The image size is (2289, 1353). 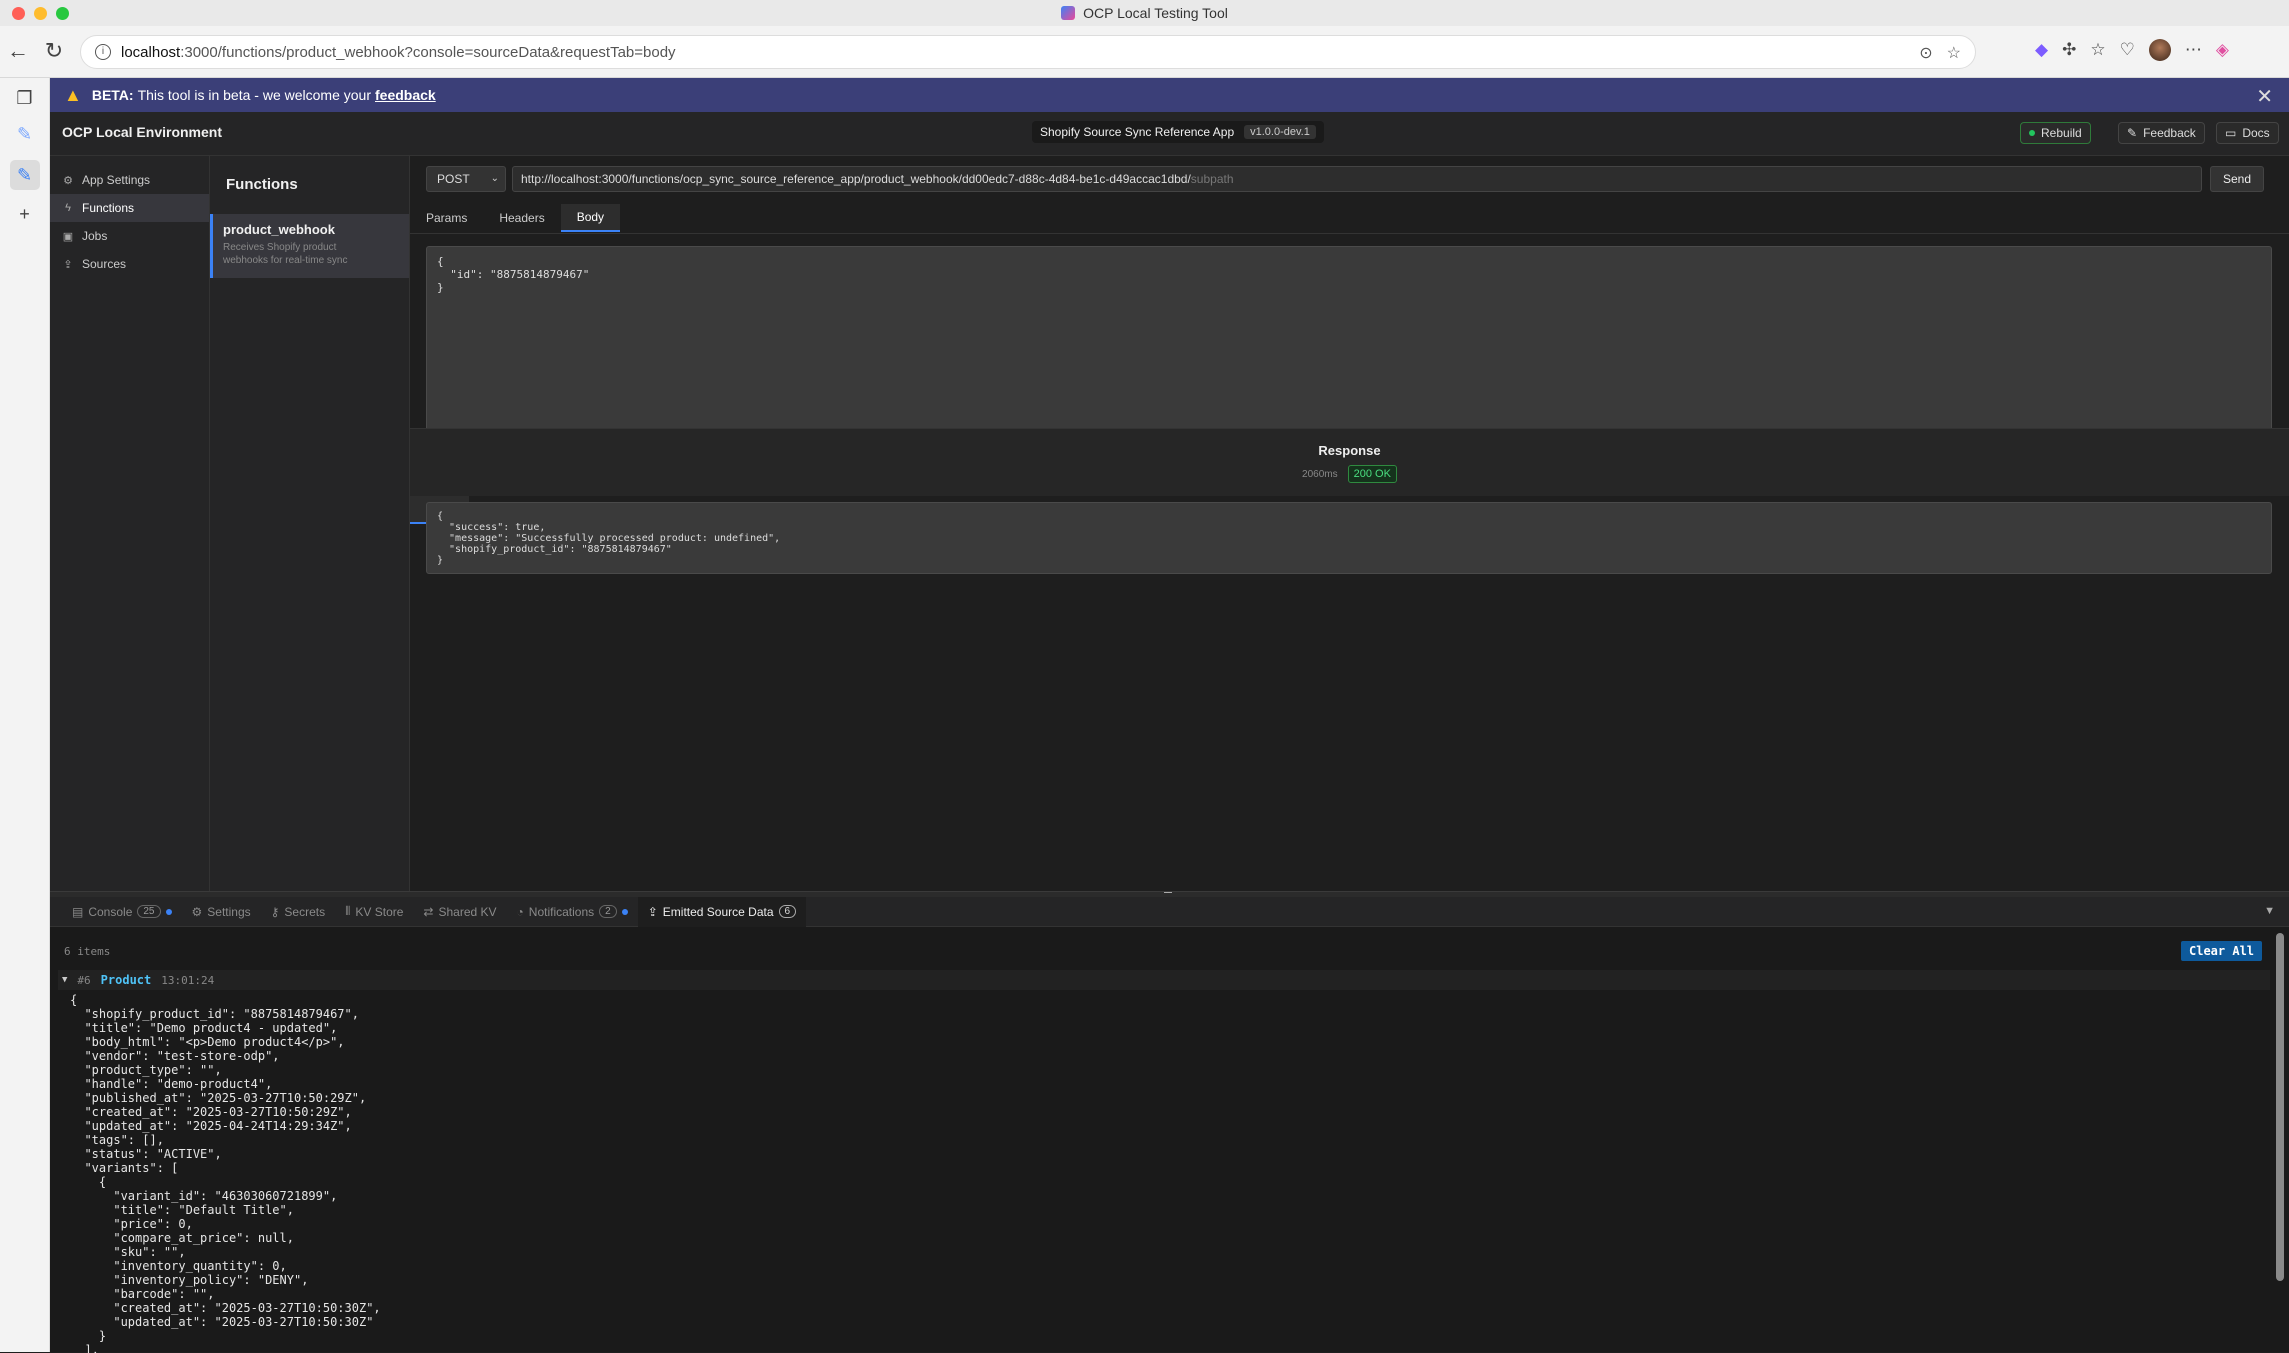 I want to click on bell-icon: ◔, so click(x=520, y=911).